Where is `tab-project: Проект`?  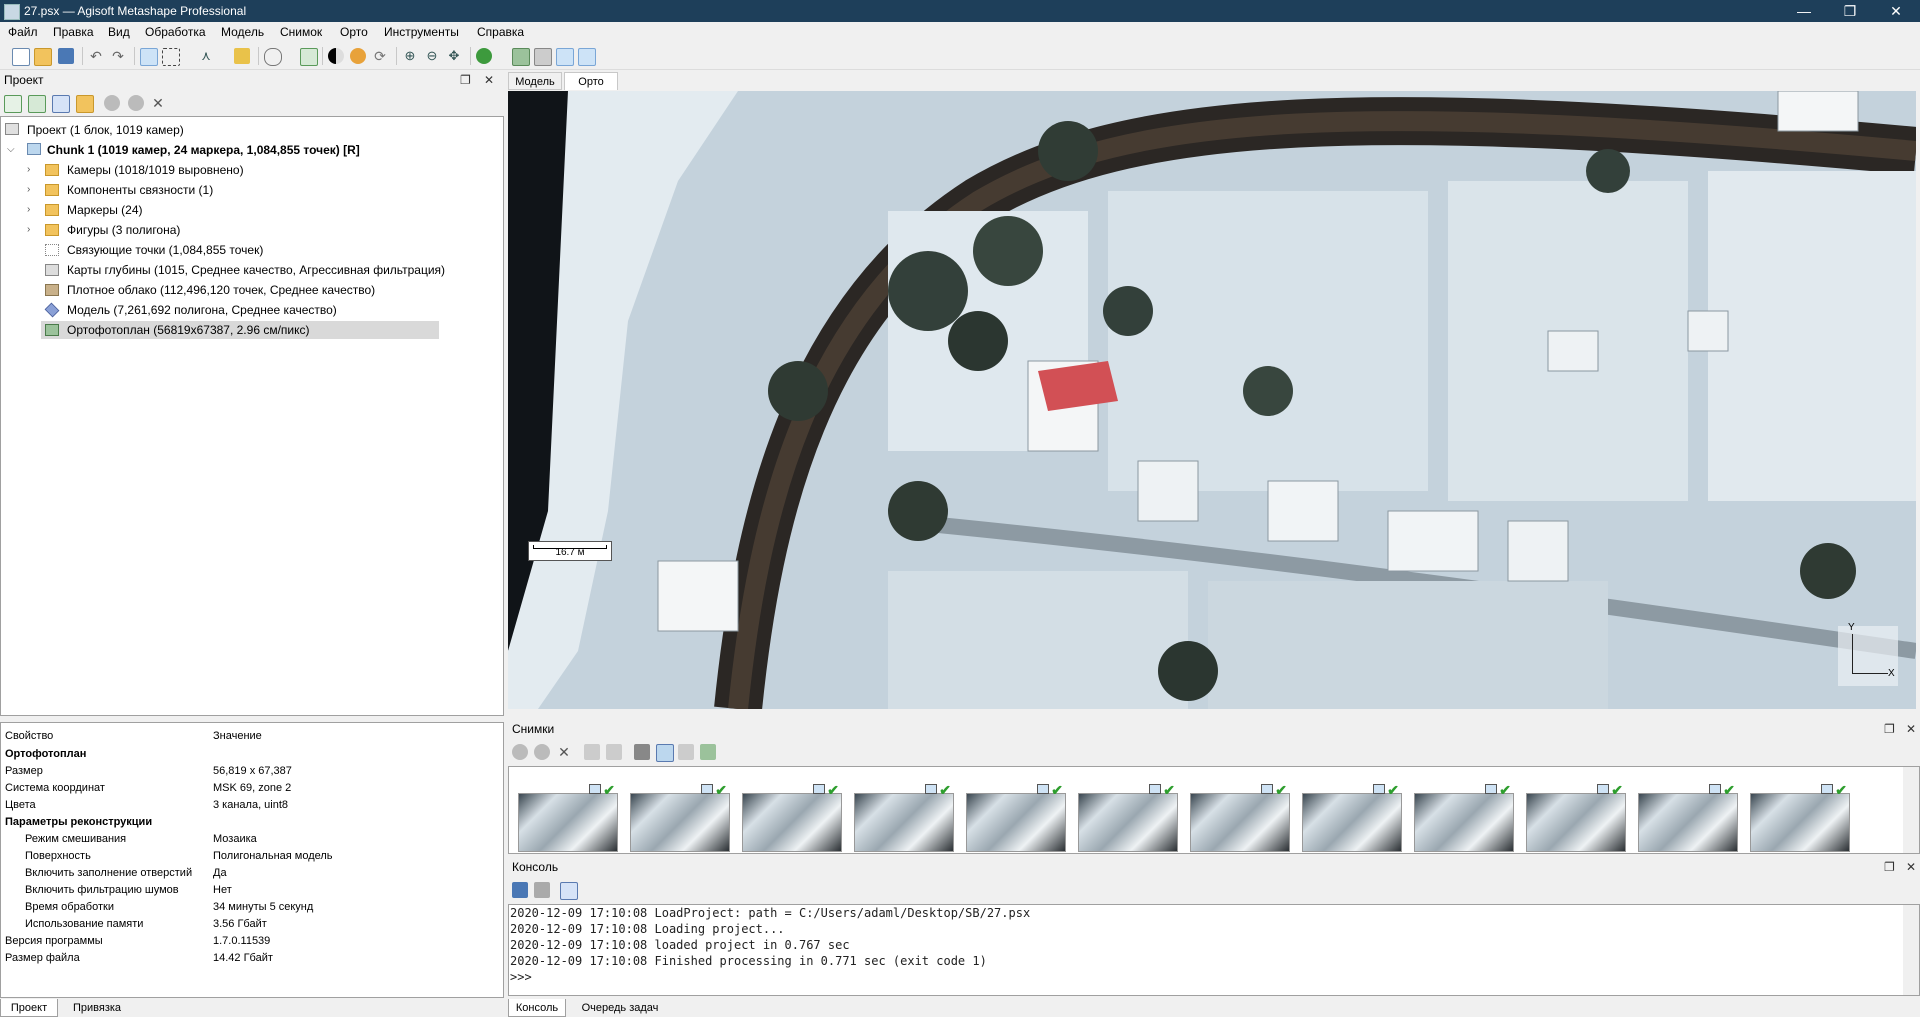
tab-project: Проект is located at coordinates (29, 1008).